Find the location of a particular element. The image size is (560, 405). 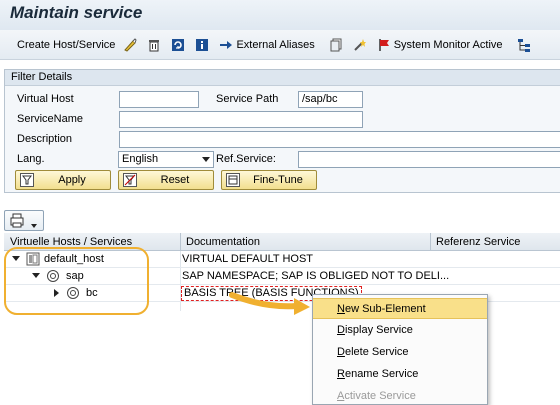

menu-item-delete-service: Delete Service is located at coordinates (400, 352).